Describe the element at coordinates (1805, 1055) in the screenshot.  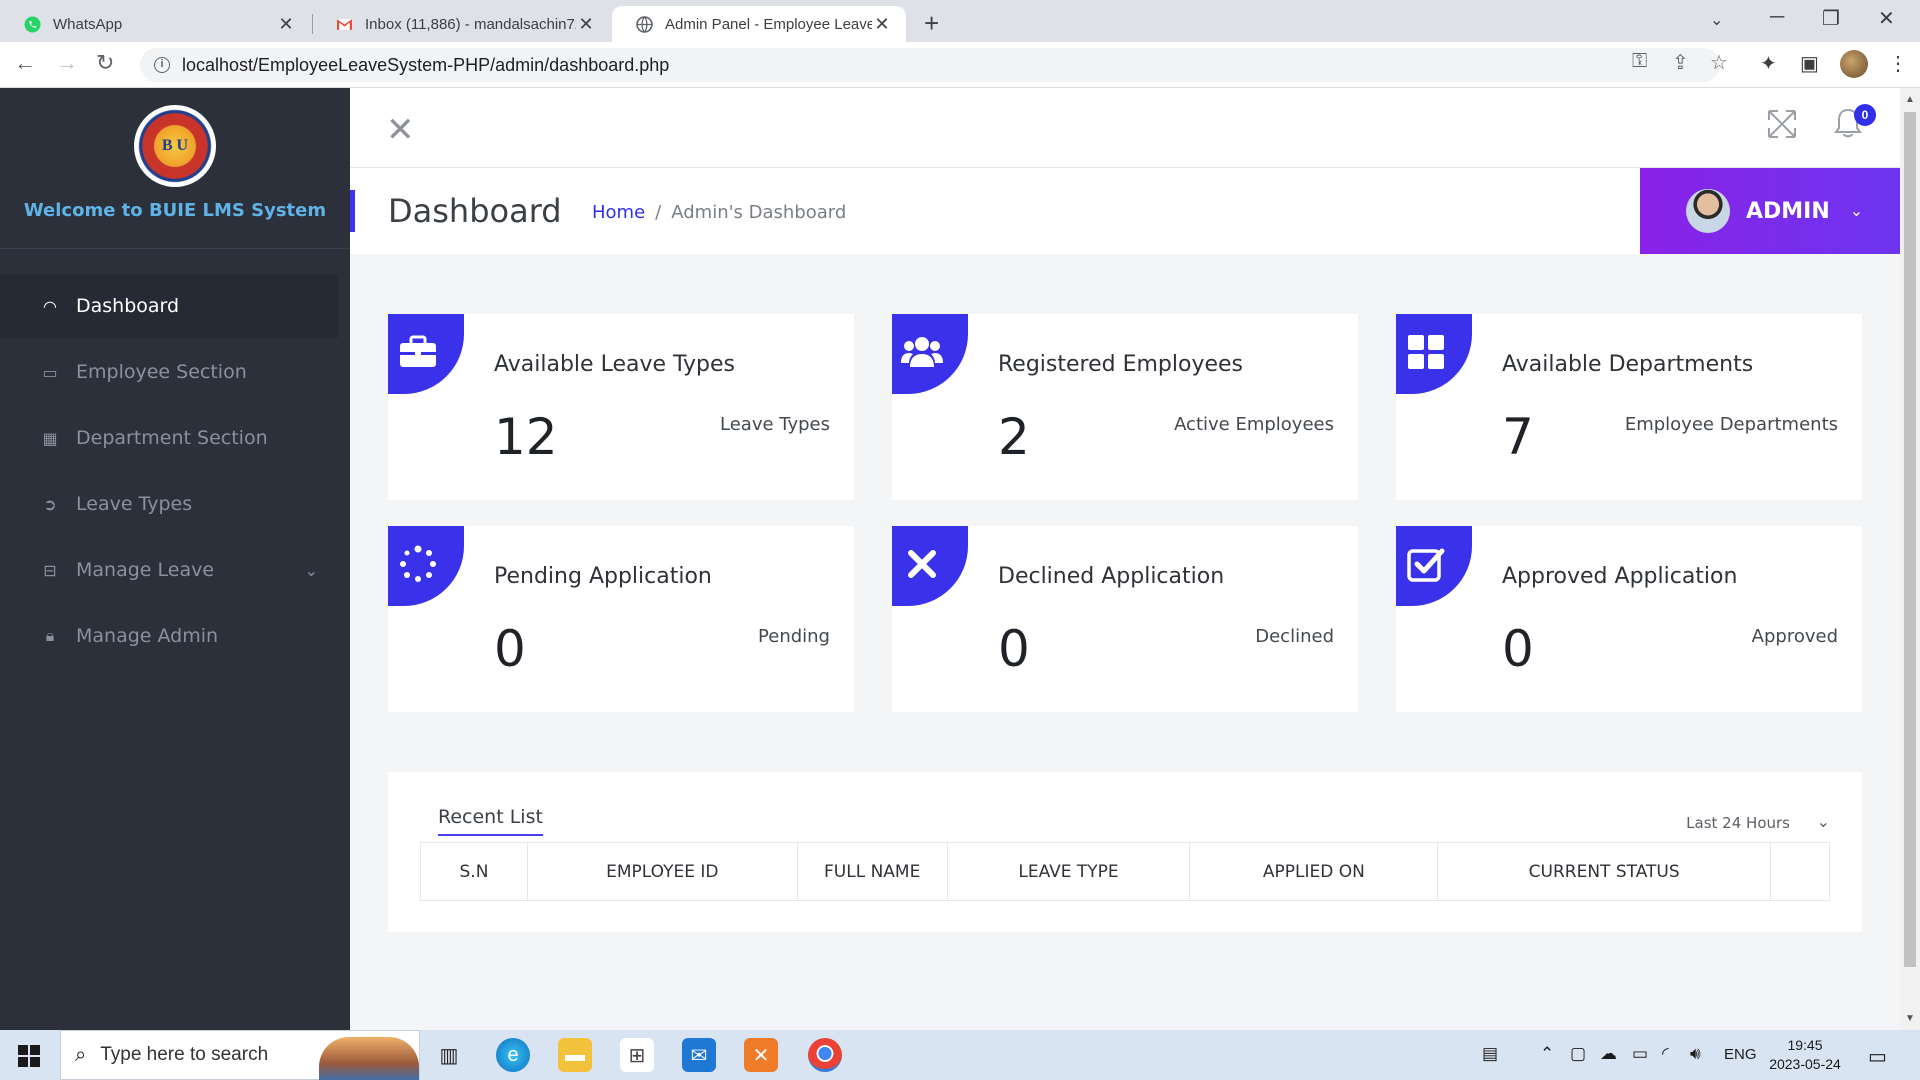
I see `system-clock: 19:45 2023-05-24` at that location.